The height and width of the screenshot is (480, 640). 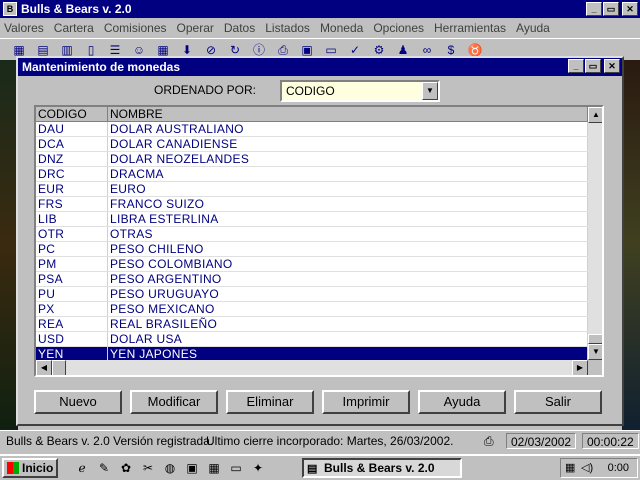 What do you see at coordinates (236, 468) in the screenshot?
I see `desktop-icon: ▭` at bounding box center [236, 468].